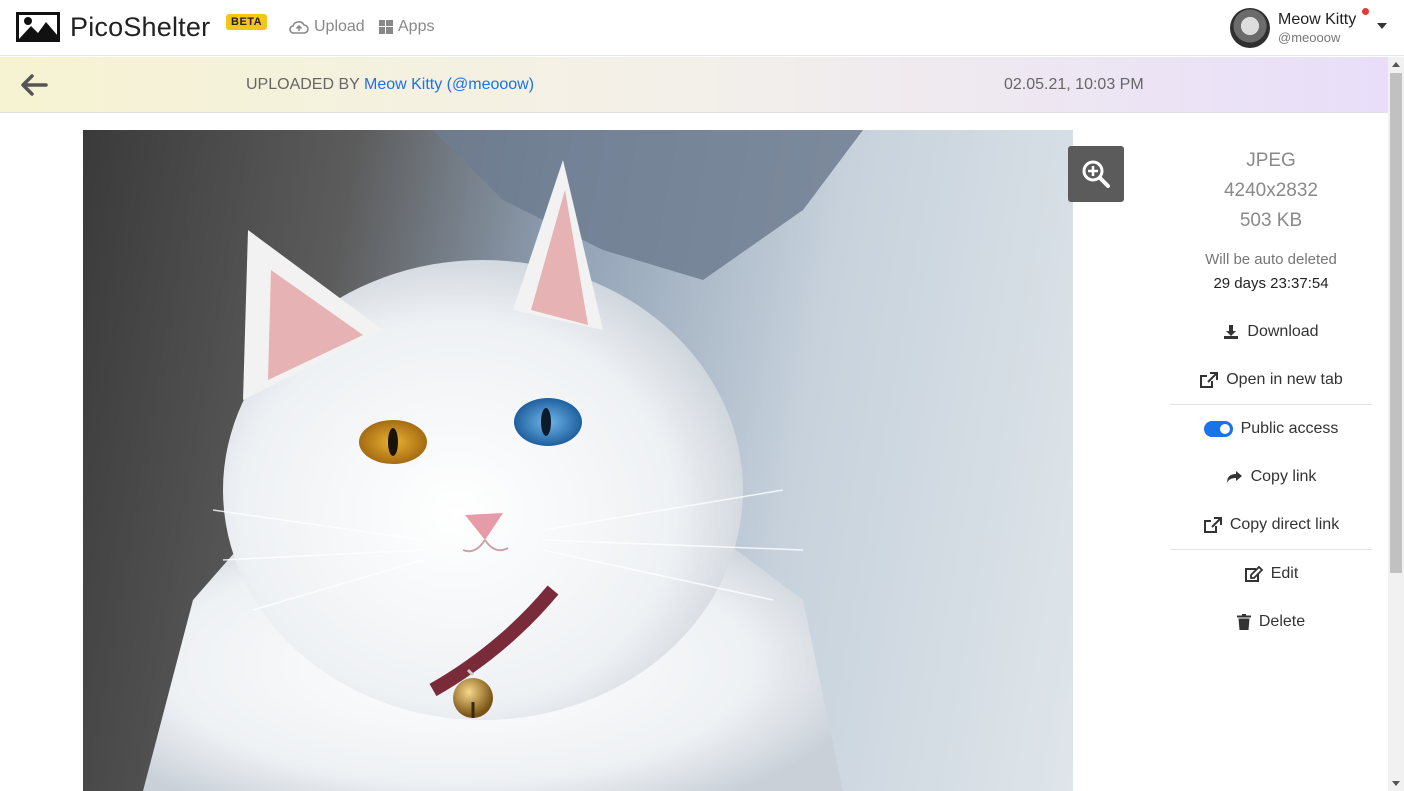 The height and width of the screenshot is (791, 1404). I want to click on image-format: JPEG, so click(1271, 160).